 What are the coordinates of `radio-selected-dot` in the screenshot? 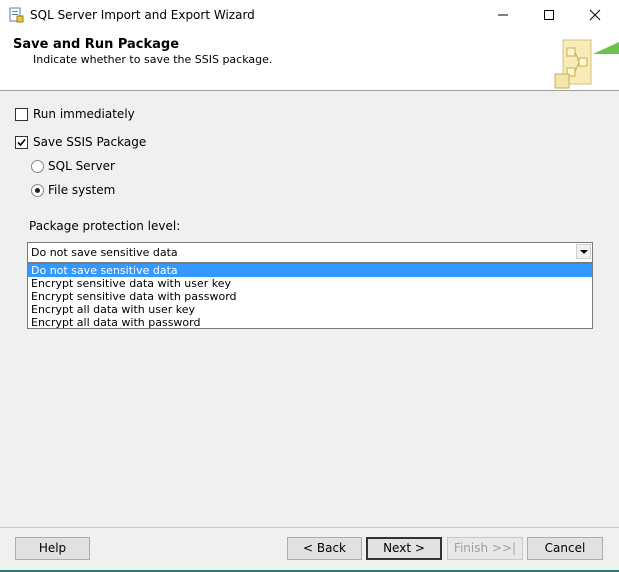 It's located at (37, 190).